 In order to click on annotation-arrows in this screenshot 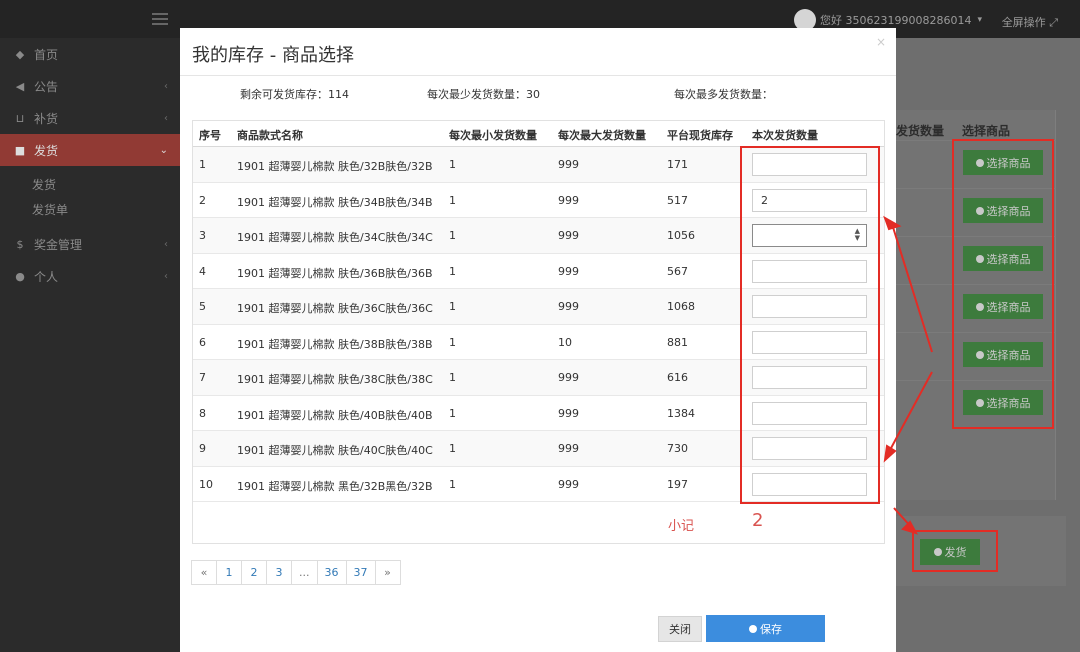, I will do `click(908, 375)`.